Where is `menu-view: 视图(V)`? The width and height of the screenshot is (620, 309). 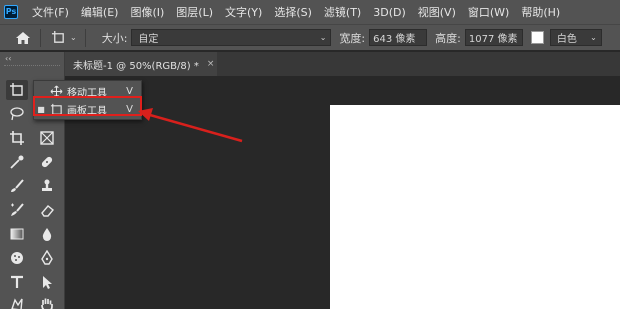
menu-view: 视图(V) is located at coordinates (437, 12).